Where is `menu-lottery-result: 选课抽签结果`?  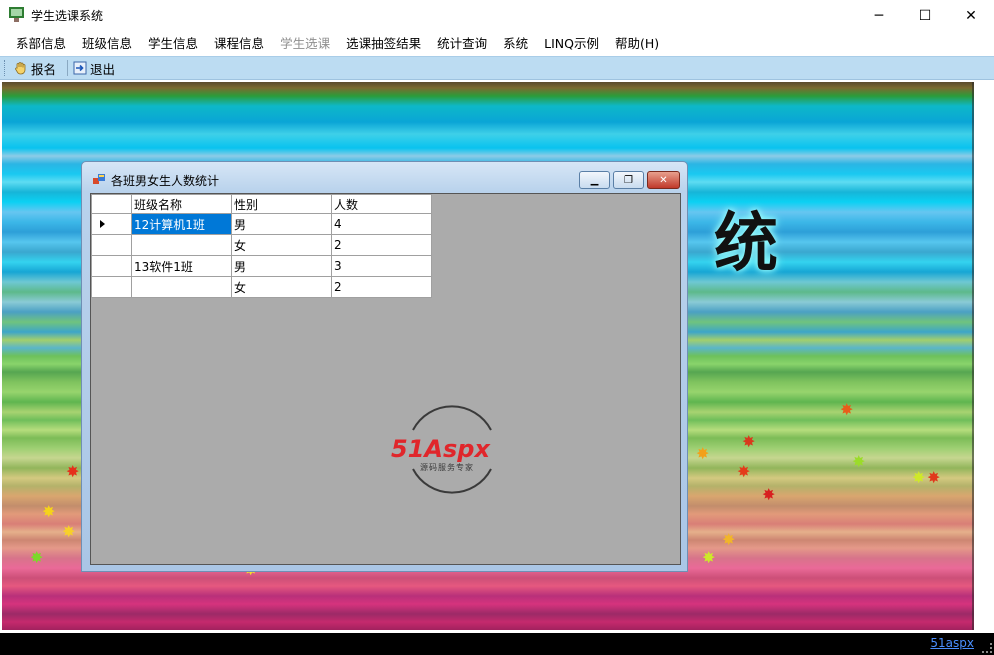
menu-lottery-result: 选课抽签结果 is located at coordinates (383, 43).